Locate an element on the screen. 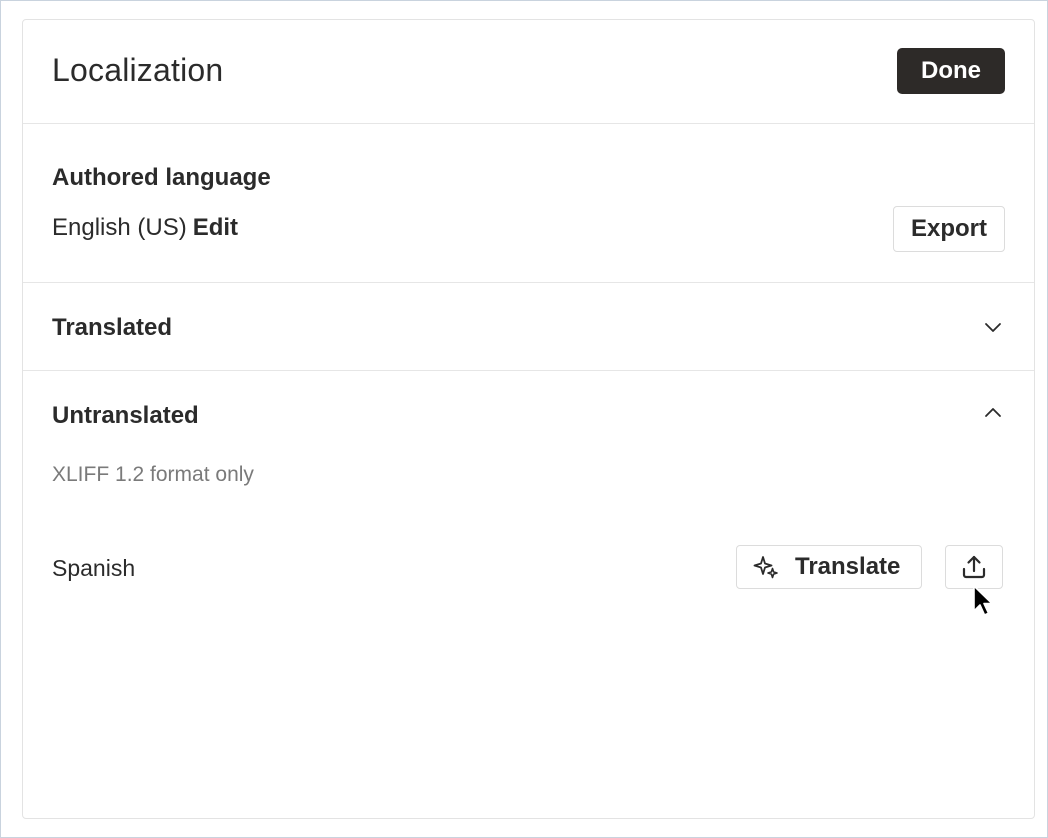 The height and width of the screenshot is (838, 1048). authored-language-line: English (US) Edit is located at coordinates (145, 228).